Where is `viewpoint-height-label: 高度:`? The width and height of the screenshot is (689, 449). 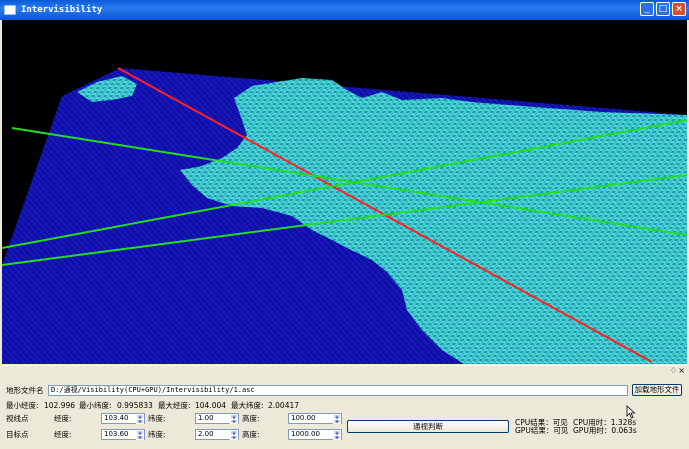 viewpoint-height-label: 高度: is located at coordinates (251, 418).